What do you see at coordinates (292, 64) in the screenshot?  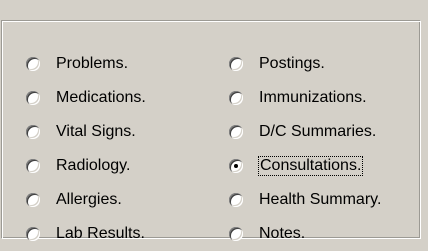 I see `postings-label: Postings.` at bounding box center [292, 64].